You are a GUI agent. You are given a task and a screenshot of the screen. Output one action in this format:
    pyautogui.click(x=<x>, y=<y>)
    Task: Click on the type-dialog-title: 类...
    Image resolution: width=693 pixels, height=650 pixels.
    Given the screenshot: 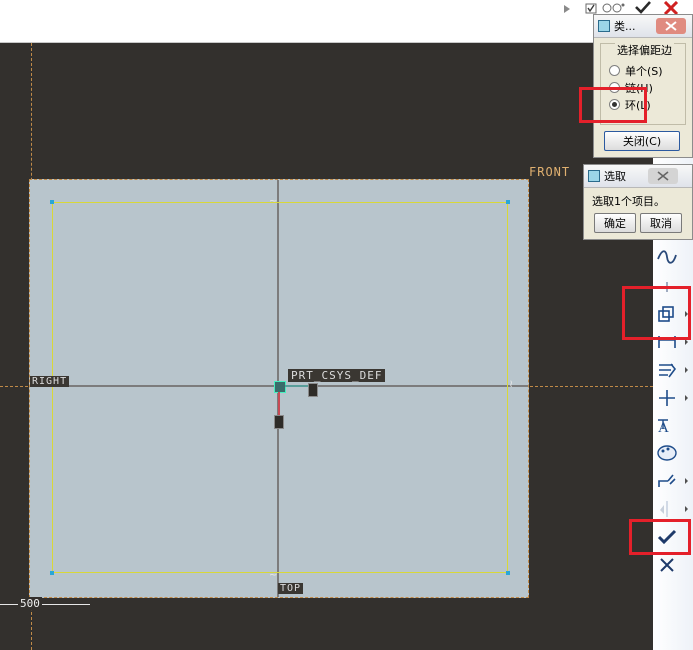 What is the action you would take?
    pyautogui.click(x=625, y=26)
    